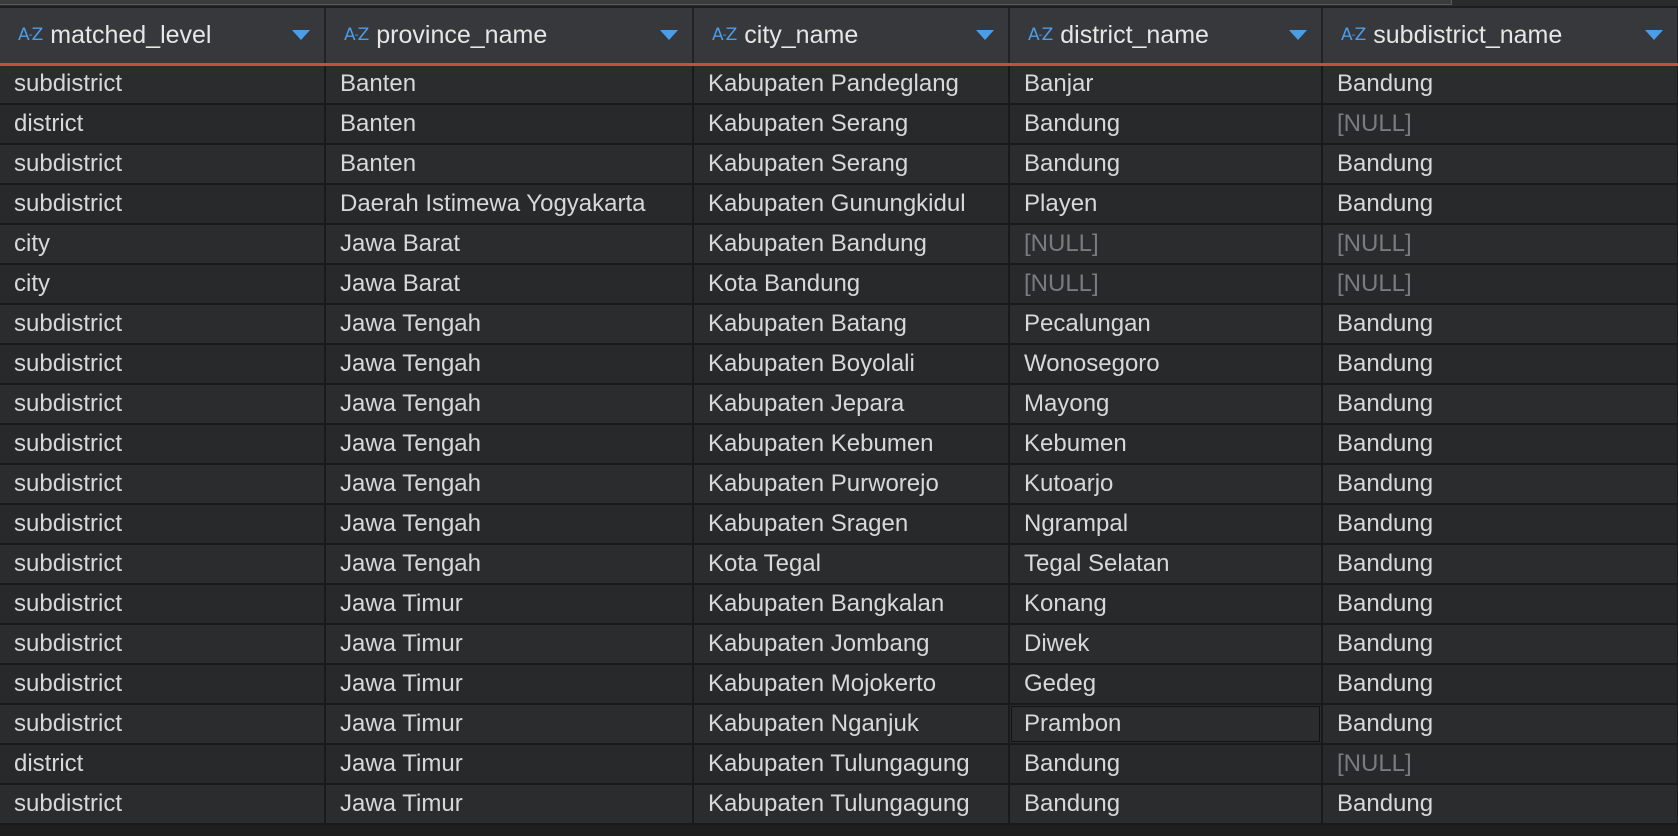  Describe the element at coordinates (1166, 604) in the screenshot. I see `cell-district-name: Konang` at that location.